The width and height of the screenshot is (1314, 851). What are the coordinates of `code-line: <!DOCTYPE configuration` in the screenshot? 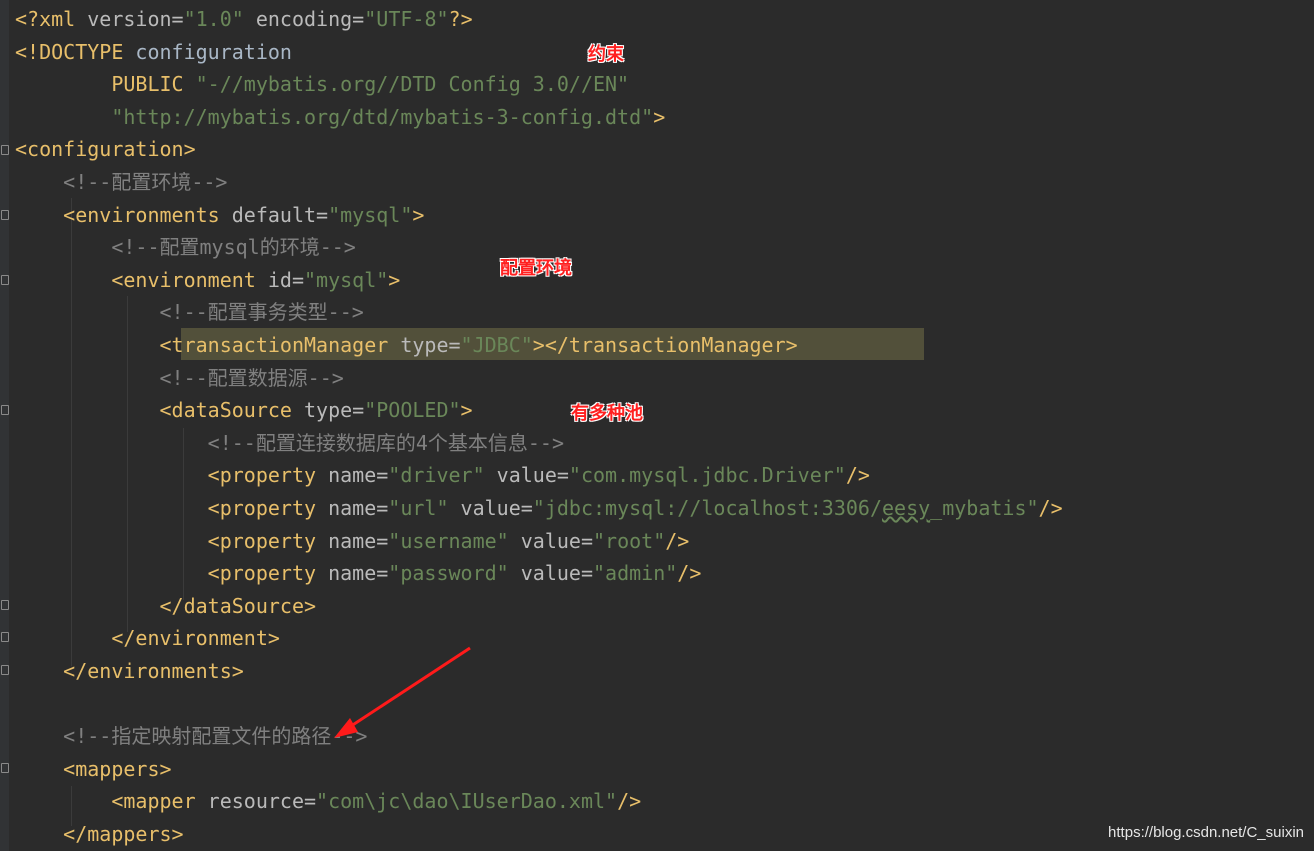 It's located at (153, 52).